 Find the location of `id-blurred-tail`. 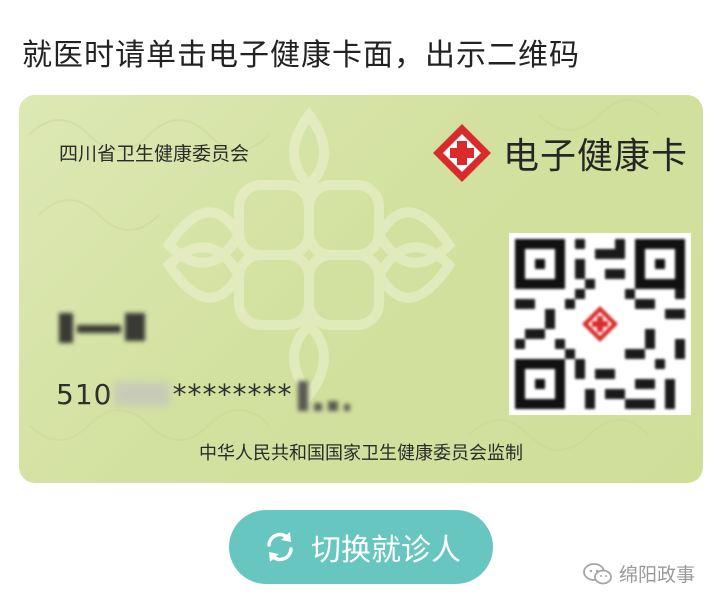

id-blurred-tail is located at coordinates (324, 394).